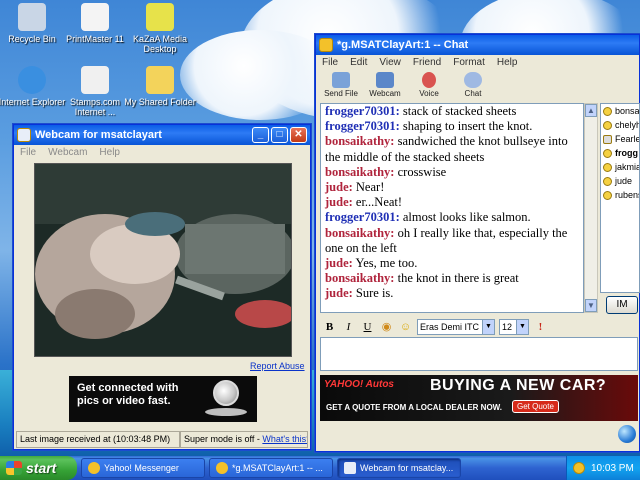  I want to click on message-text: er...Neat!, so click(377, 202).